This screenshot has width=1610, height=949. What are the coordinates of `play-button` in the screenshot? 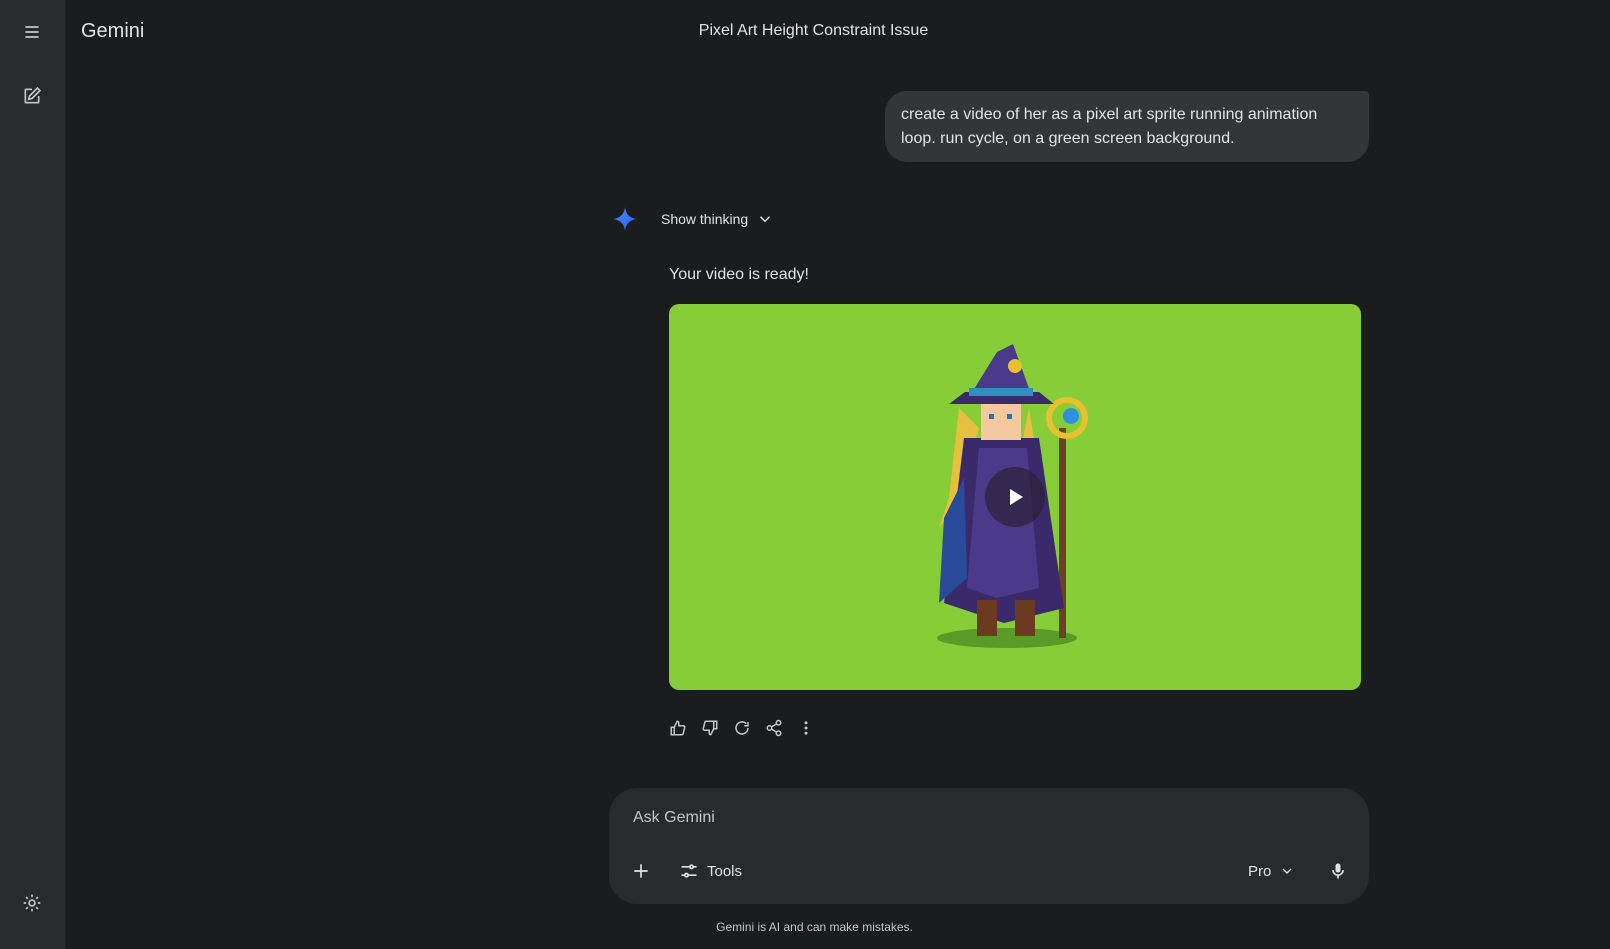 It's located at (1015, 497).